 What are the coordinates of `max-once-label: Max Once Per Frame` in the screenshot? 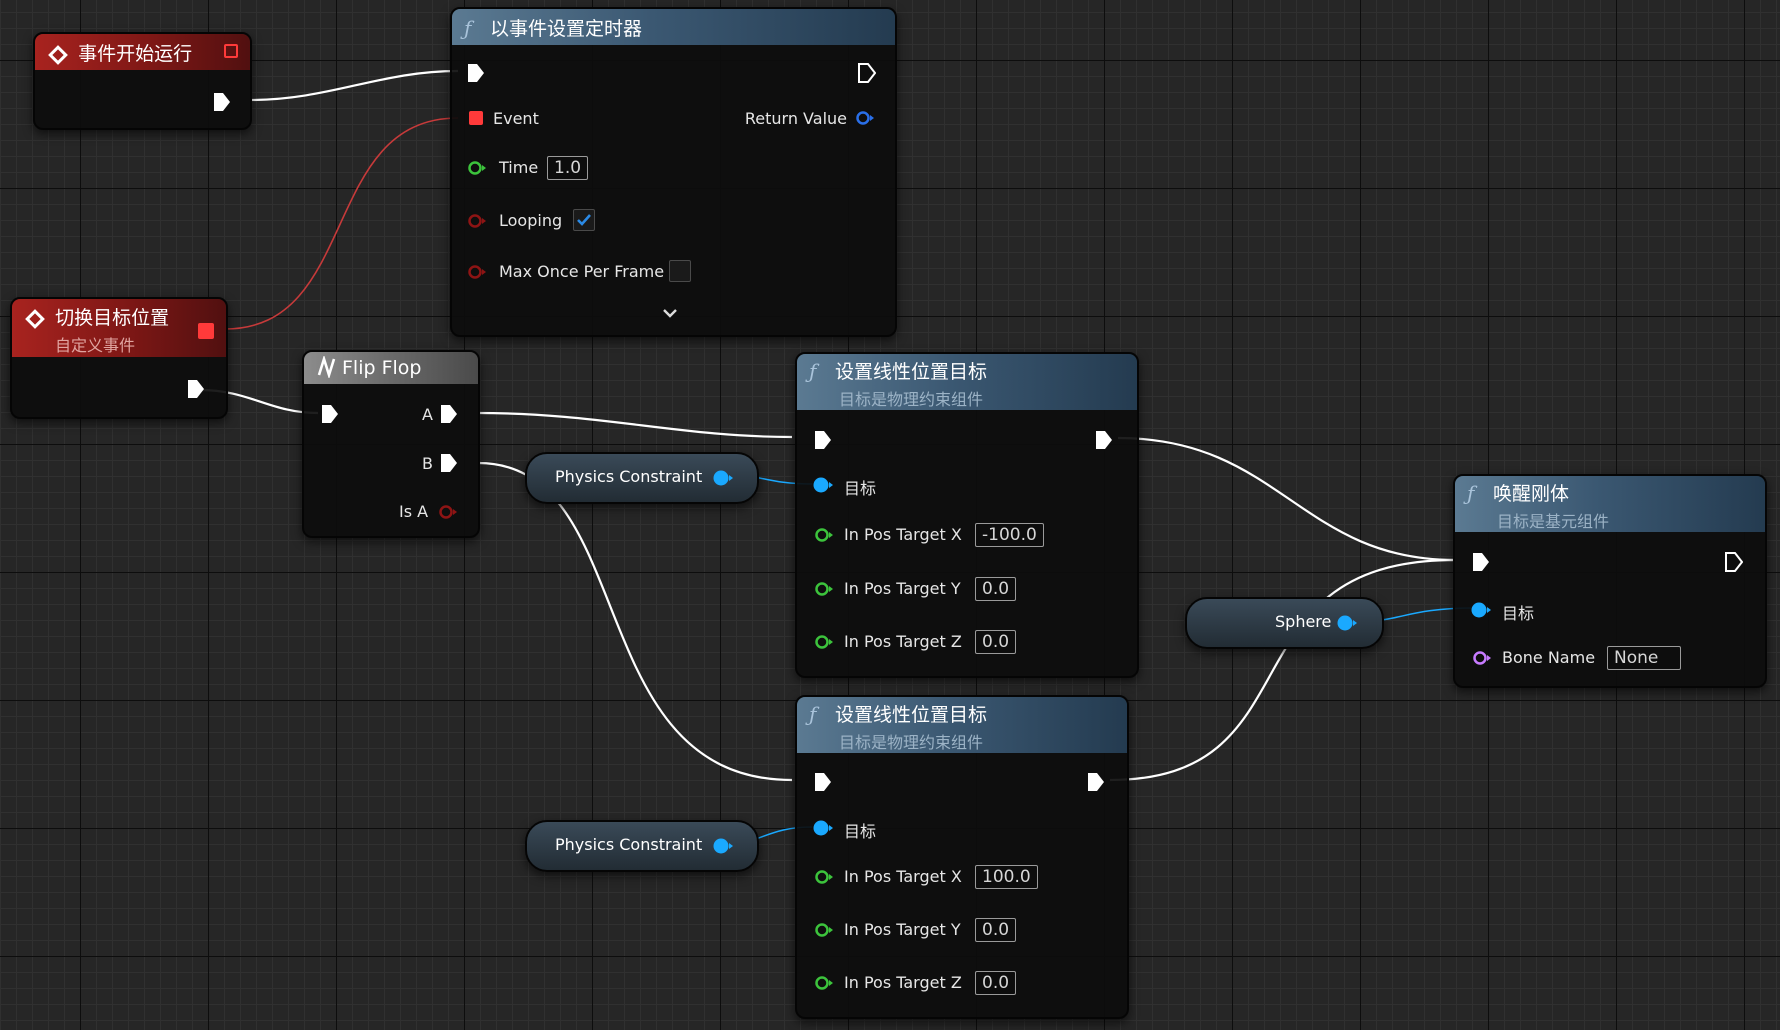 It's located at (582, 271).